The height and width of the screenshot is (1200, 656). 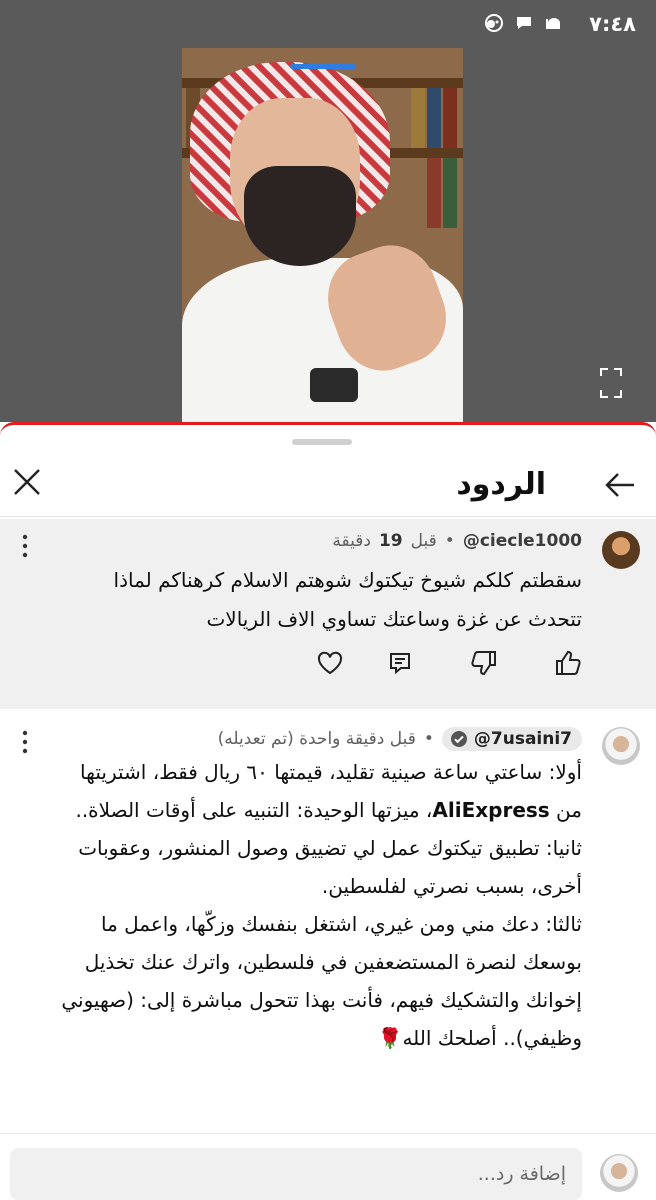 What do you see at coordinates (501, 484) in the screenshot?
I see `sheet-title: الردود` at bounding box center [501, 484].